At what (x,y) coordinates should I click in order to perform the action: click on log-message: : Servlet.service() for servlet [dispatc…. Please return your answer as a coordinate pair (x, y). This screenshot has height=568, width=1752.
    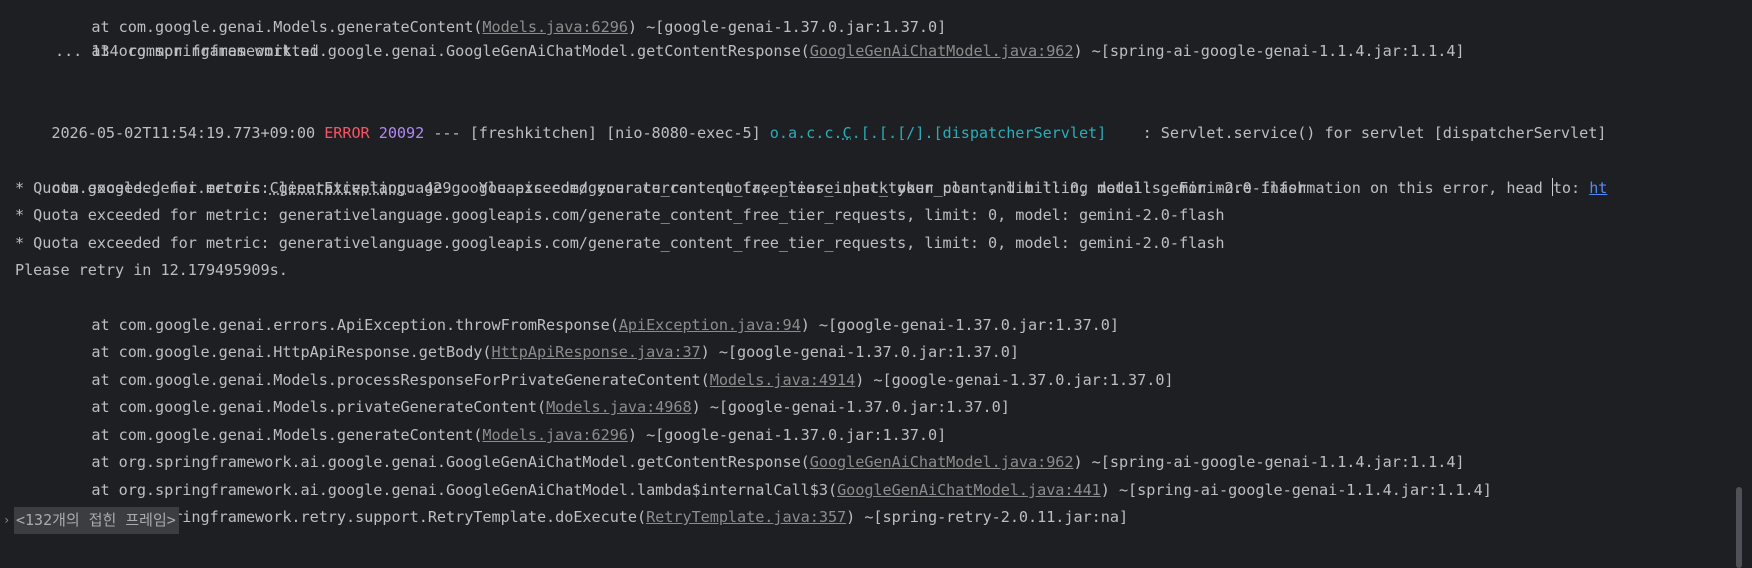
    Looking at the image, I should click on (1374, 133).